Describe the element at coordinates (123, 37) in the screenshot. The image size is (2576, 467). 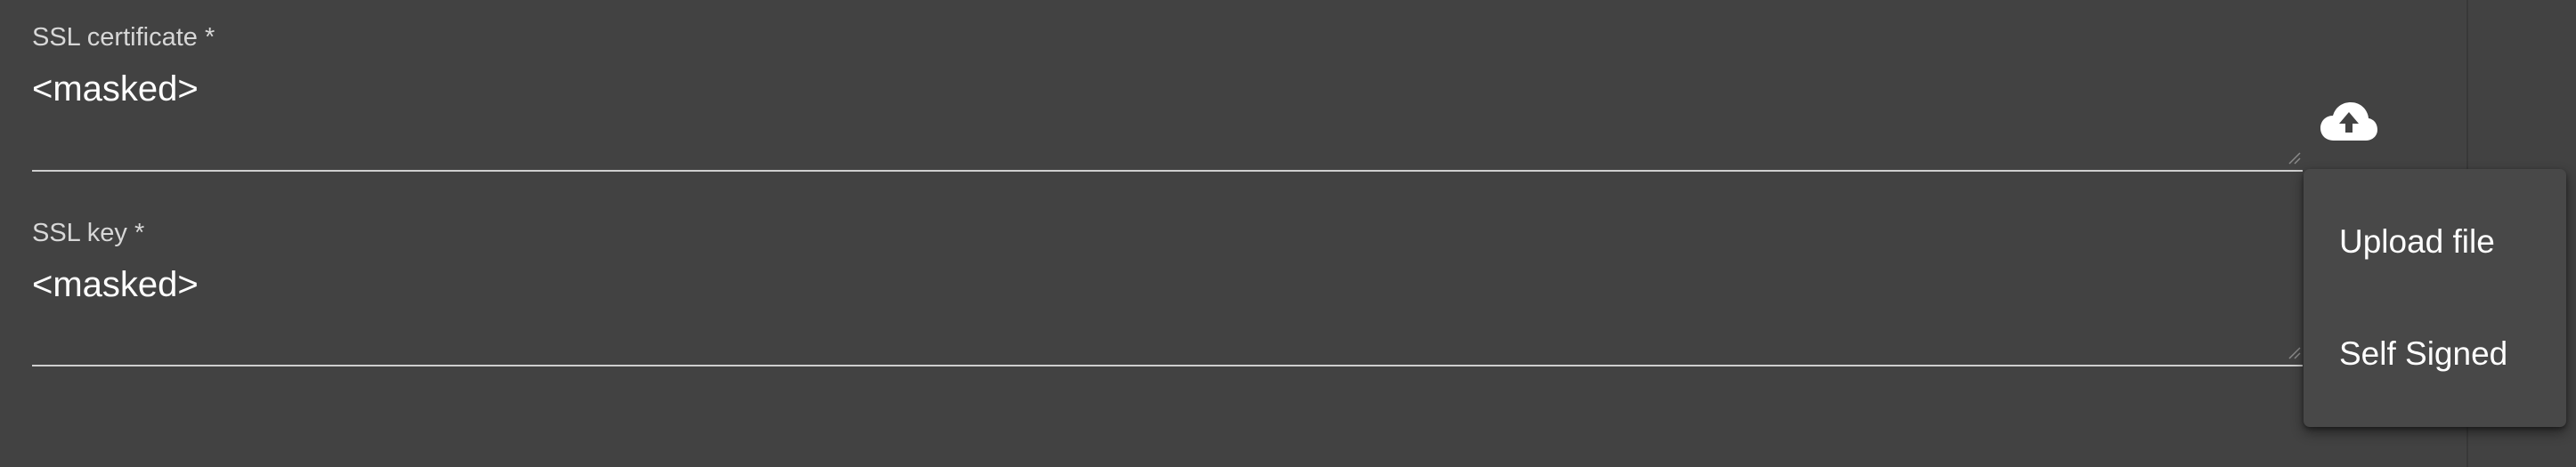
I see `ssl-certificate-label: SSL certificate *` at that location.